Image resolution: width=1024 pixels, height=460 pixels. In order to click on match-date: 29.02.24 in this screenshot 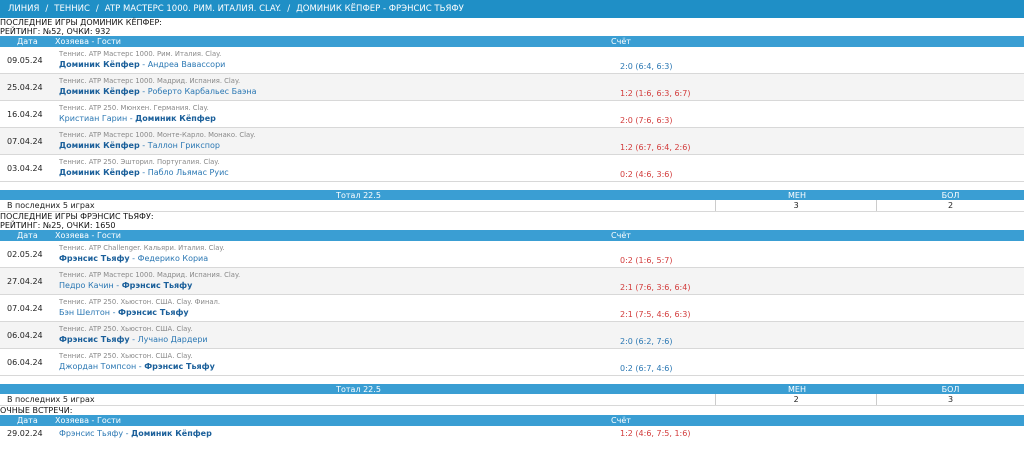, I will do `click(25, 433)`.